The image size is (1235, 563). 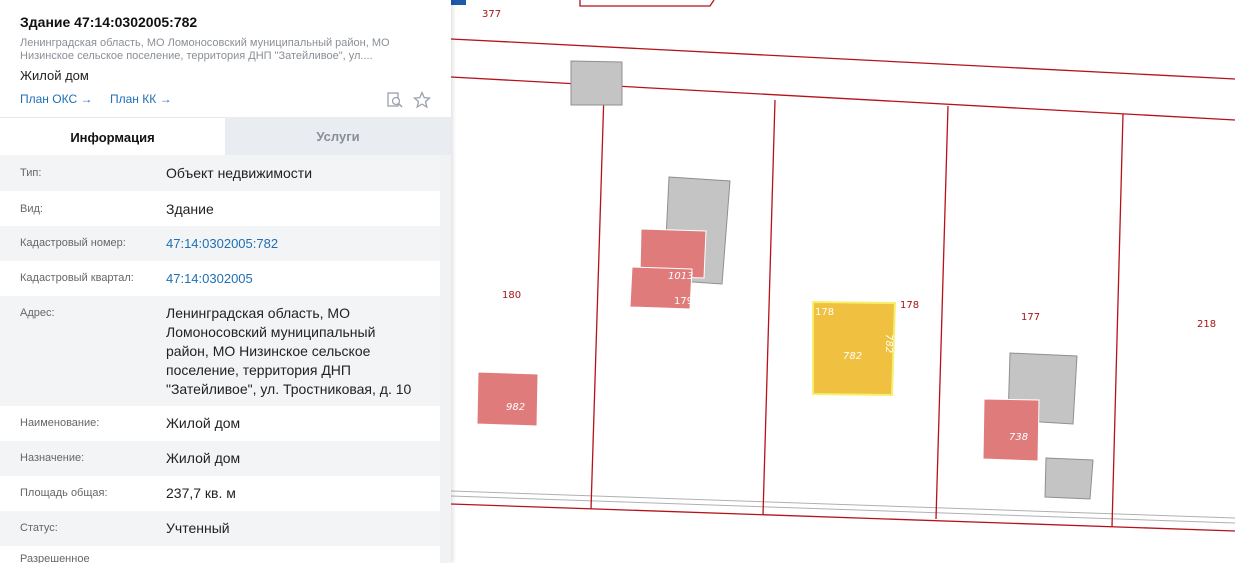 What do you see at coordinates (491, 14) in the screenshot?
I see `parcel-label-377: 377` at bounding box center [491, 14].